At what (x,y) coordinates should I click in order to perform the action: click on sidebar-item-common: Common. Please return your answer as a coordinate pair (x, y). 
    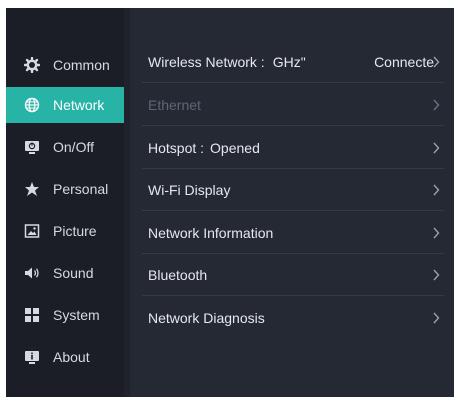
    Looking at the image, I should click on (65, 65).